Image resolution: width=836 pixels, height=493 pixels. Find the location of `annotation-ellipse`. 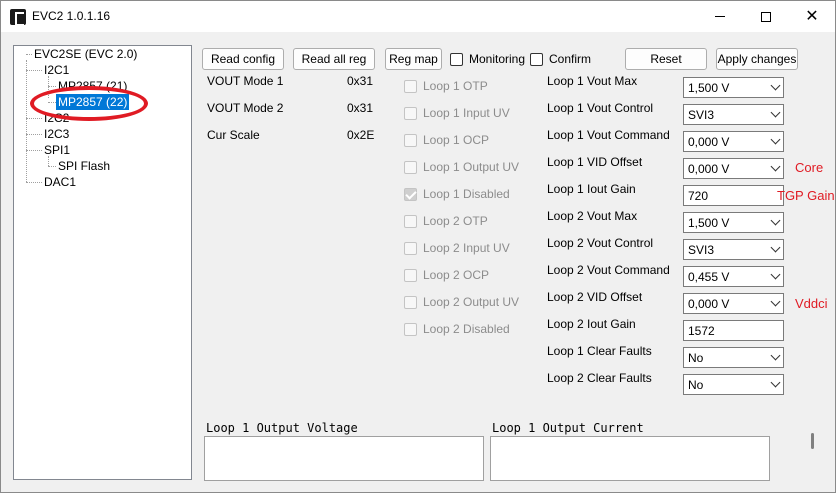

annotation-ellipse is located at coordinates (89, 103).